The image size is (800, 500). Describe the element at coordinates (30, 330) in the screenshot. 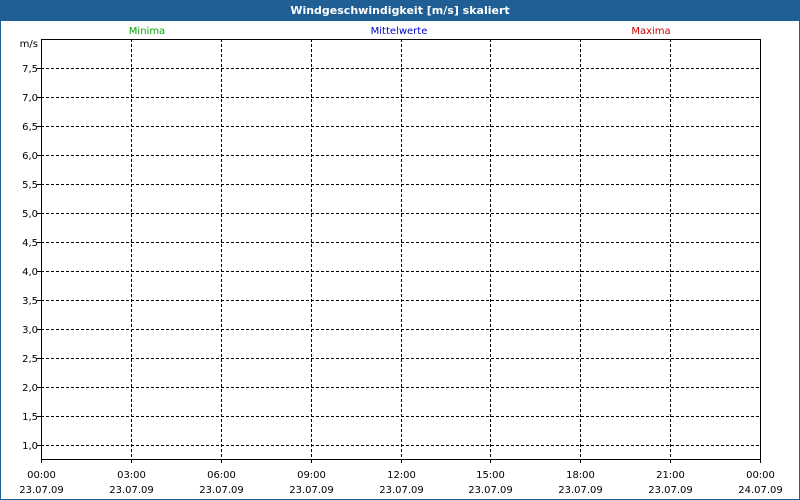

I see `y-tick-label: 3,0` at that location.